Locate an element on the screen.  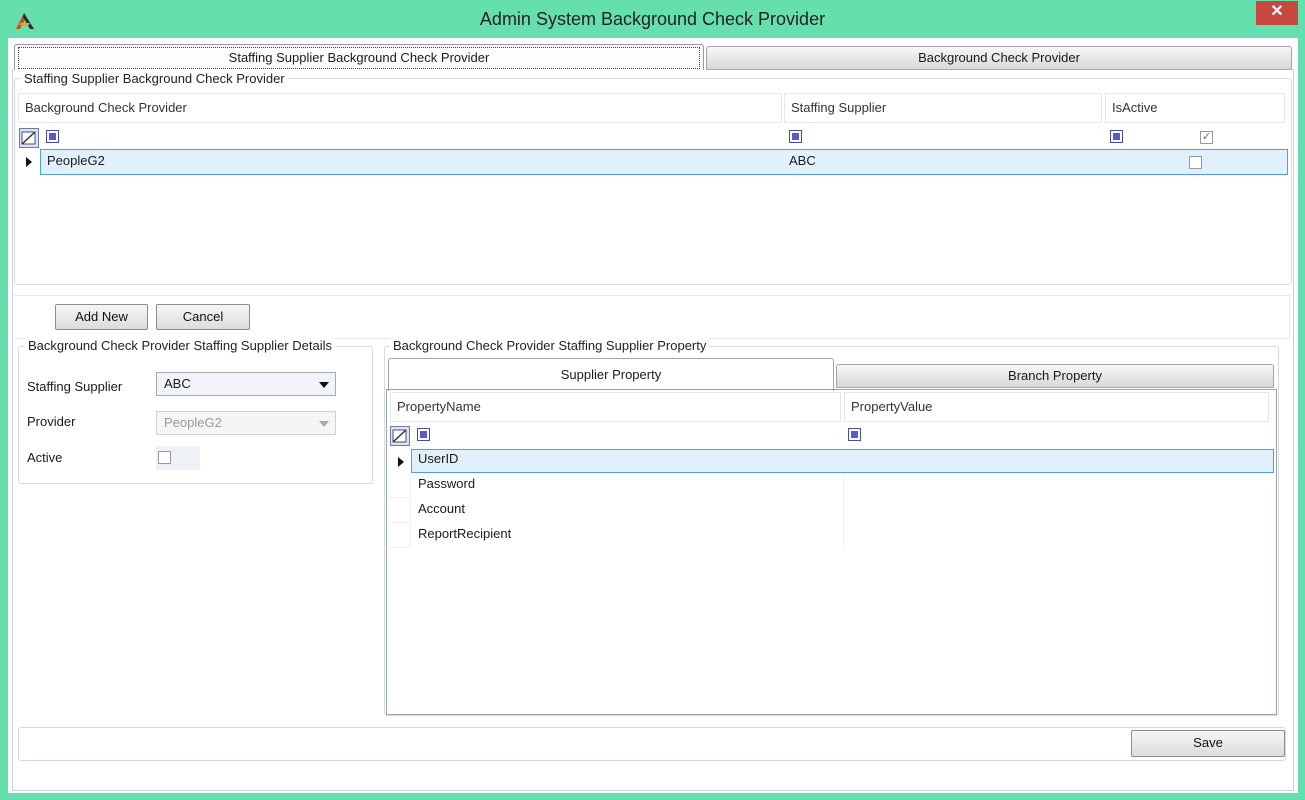
cell-supplier: ABC is located at coordinates (802, 160).